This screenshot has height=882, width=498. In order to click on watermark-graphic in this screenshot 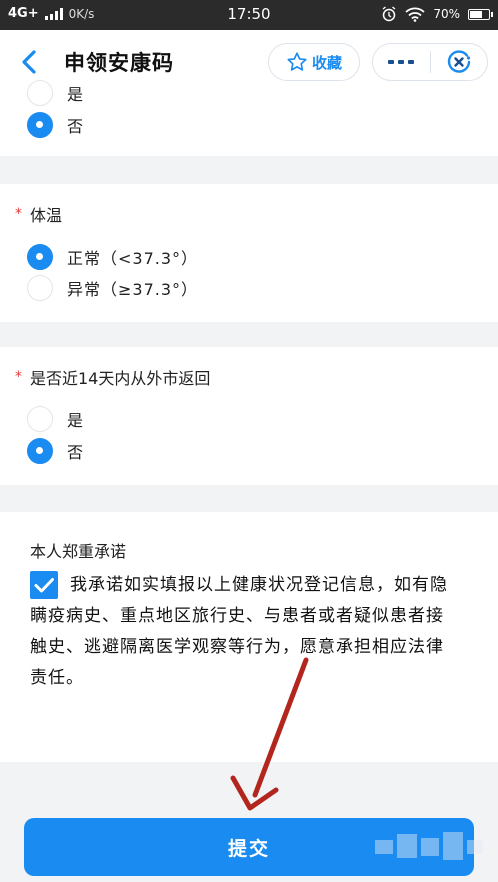, I will do `click(429, 846)`.